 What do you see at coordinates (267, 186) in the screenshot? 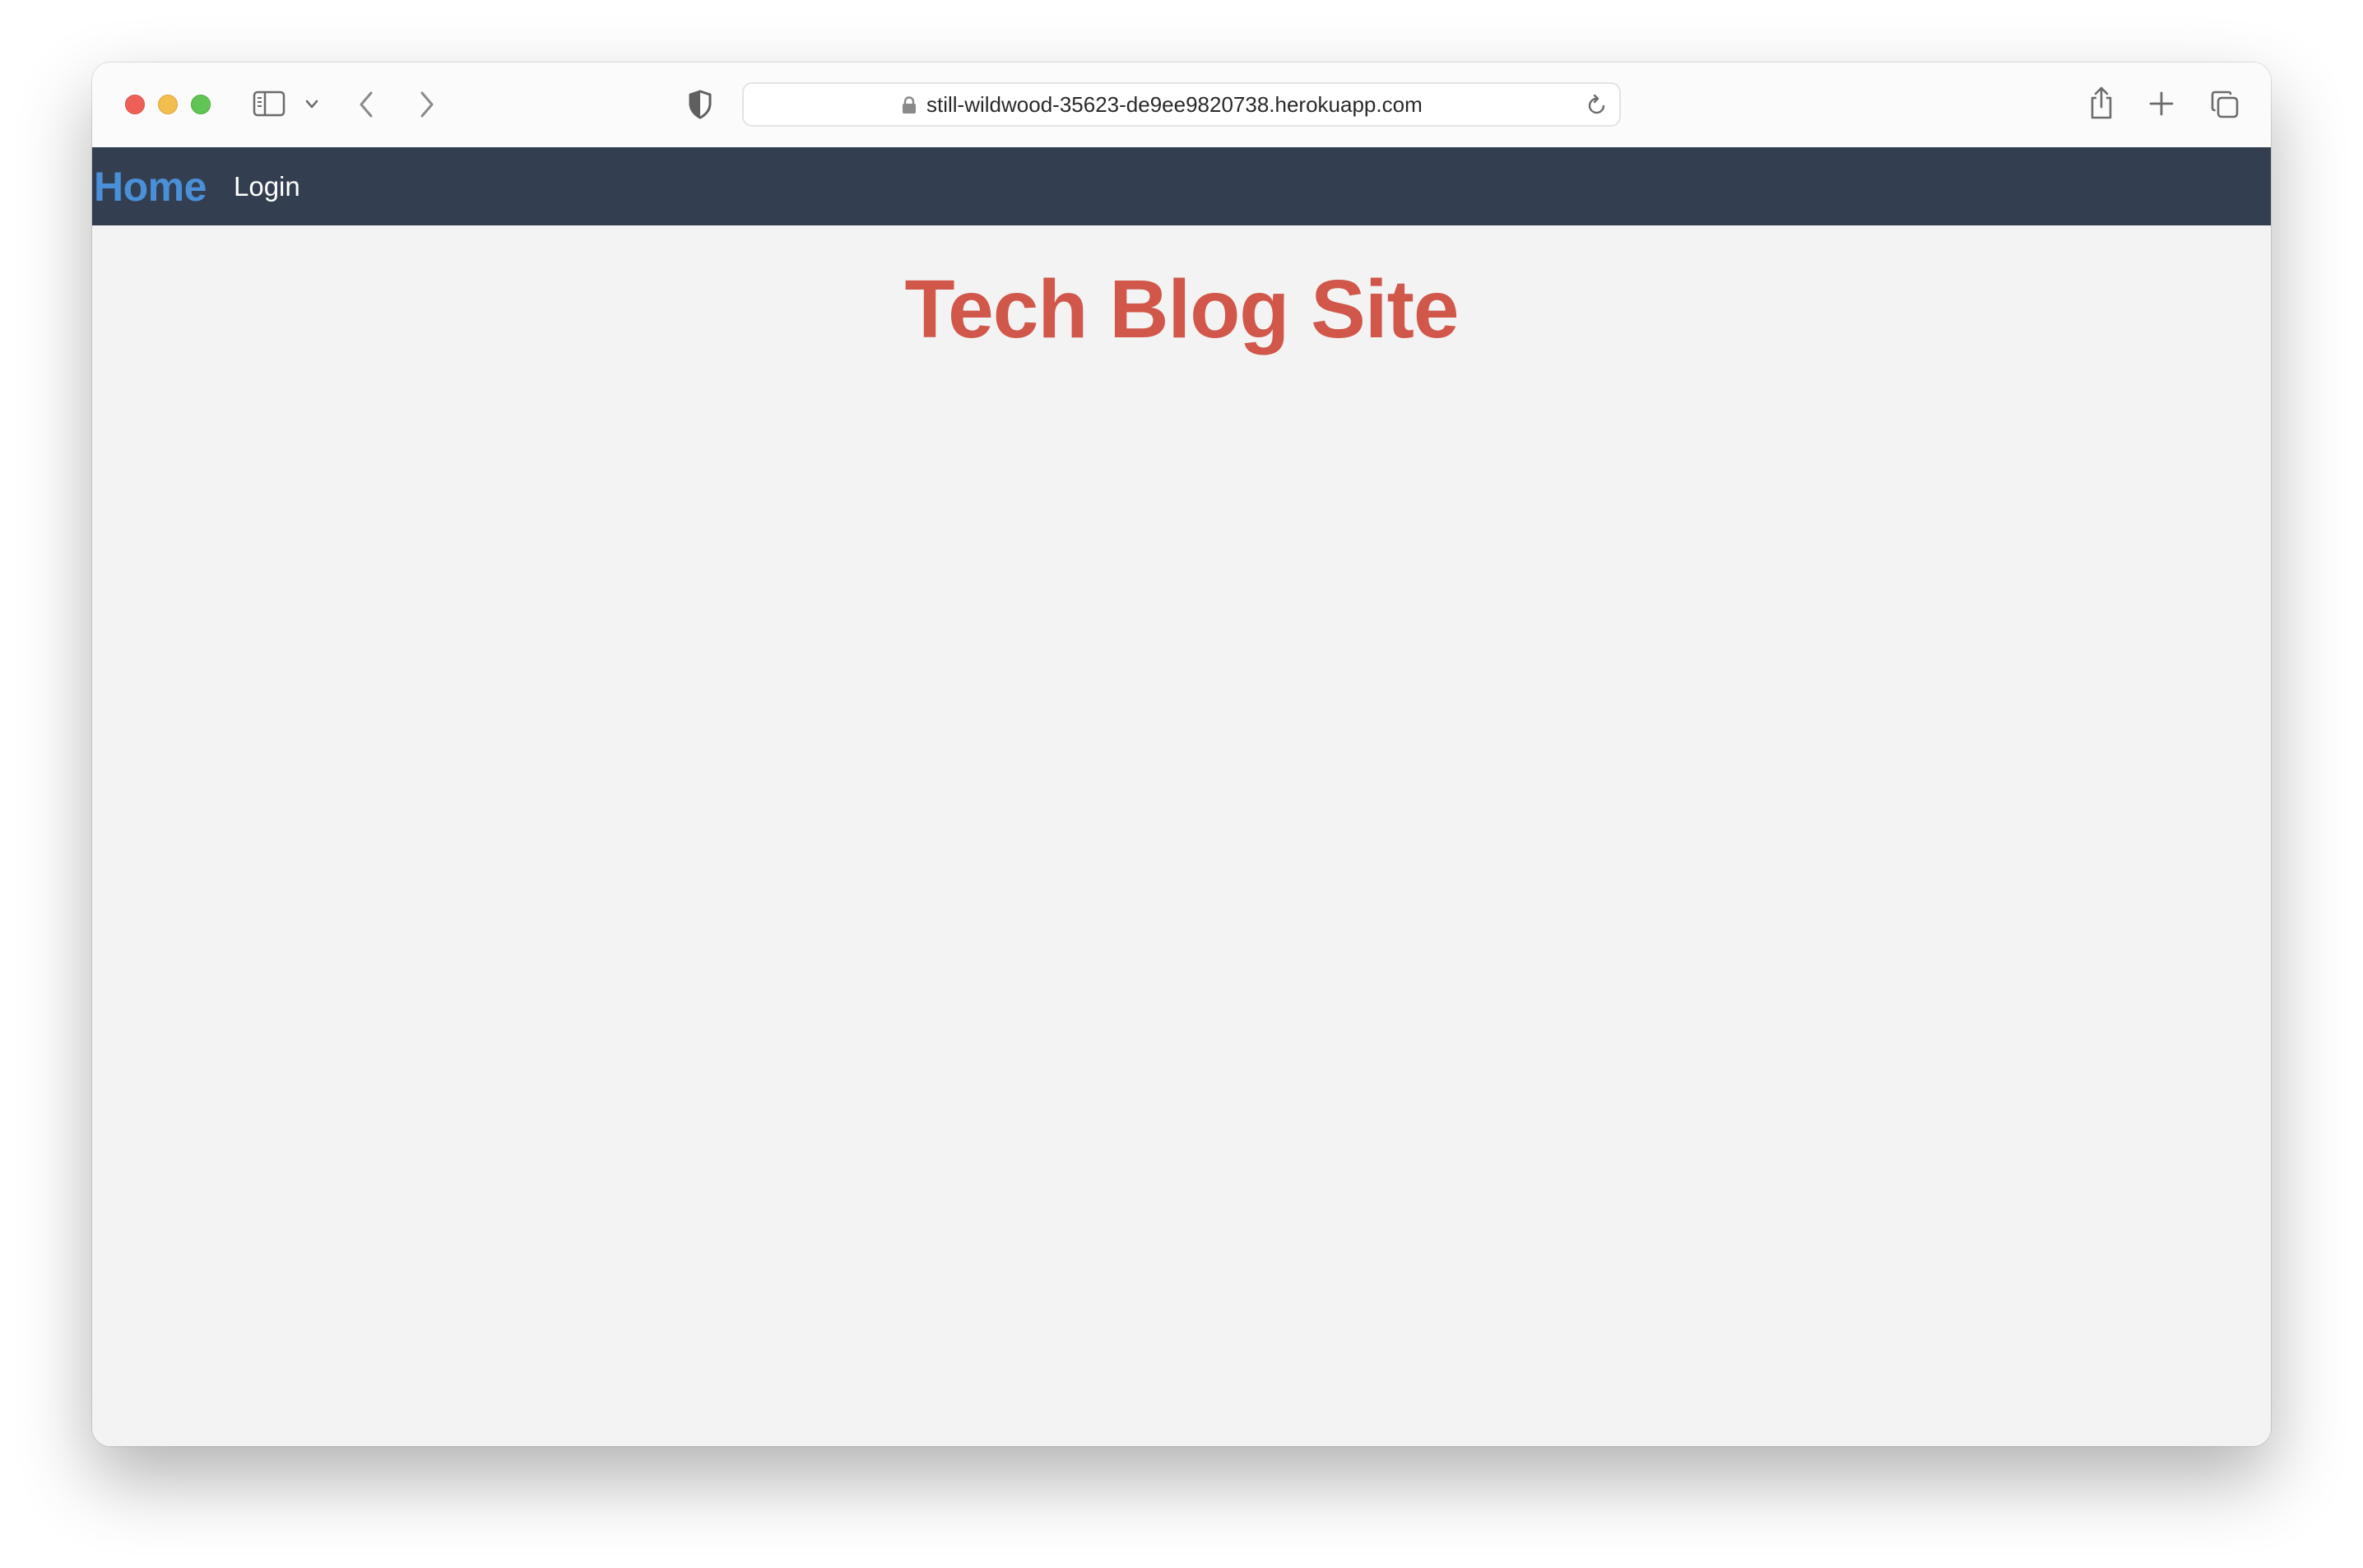
I see `login-link: Login` at bounding box center [267, 186].